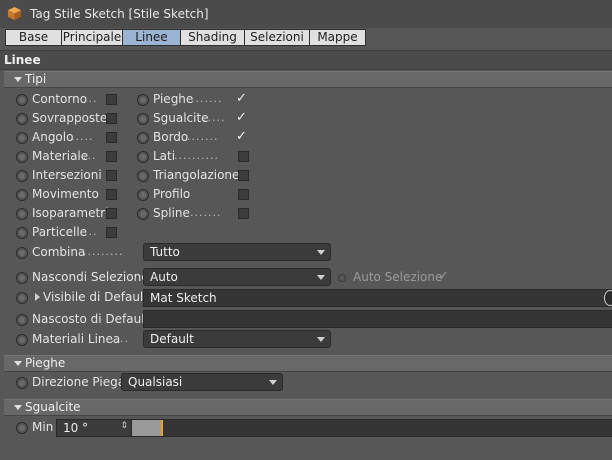  What do you see at coordinates (76, 339) in the screenshot?
I see `materiali-label: Materiali Linea` at bounding box center [76, 339].